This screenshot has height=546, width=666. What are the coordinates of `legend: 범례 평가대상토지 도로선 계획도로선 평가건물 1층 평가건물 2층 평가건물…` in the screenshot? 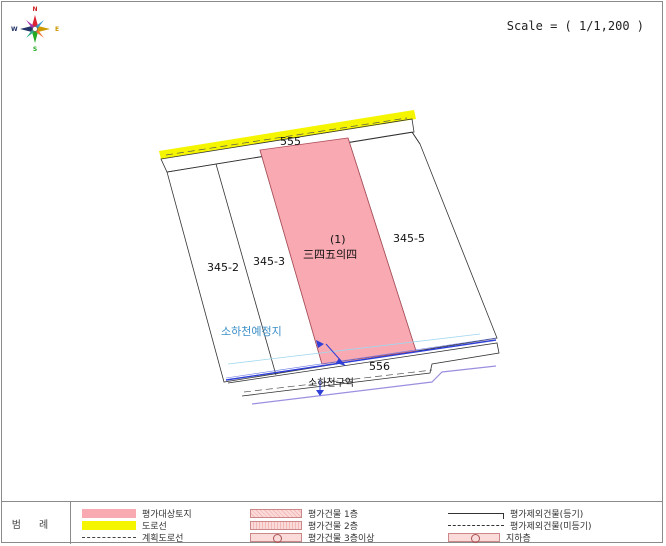 It's located at (332, 522).